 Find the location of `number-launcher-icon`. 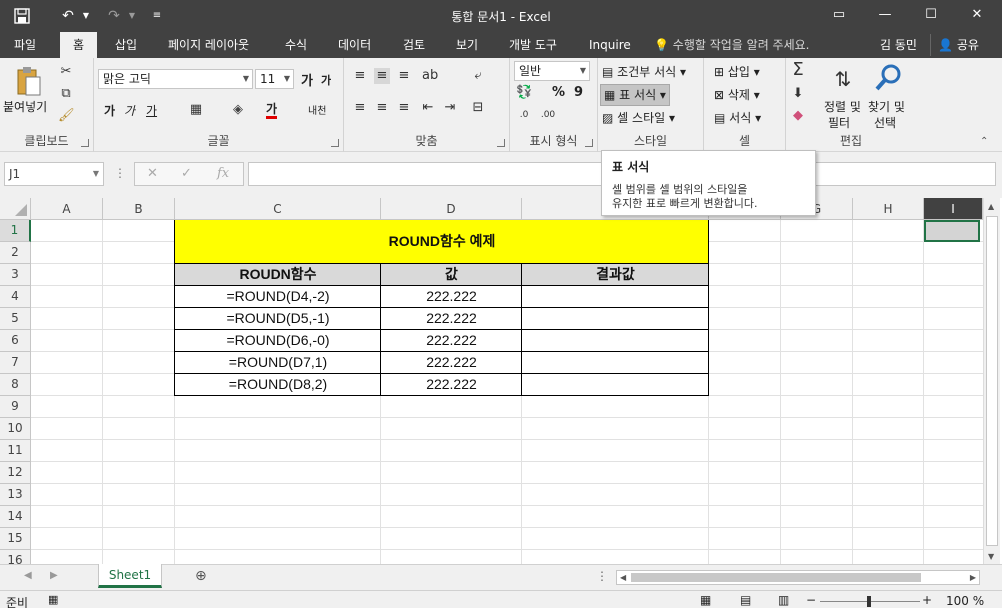

number-launcher-icon is located at coordinates (589, 143).